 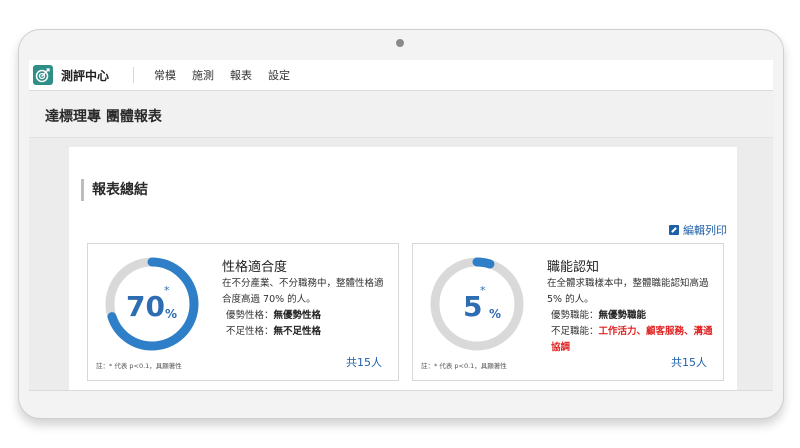 What do you see at coordinates (165, 75) in the screenshot?
I see `nav-item-norm: 常模` at bounding box center [165, 75].